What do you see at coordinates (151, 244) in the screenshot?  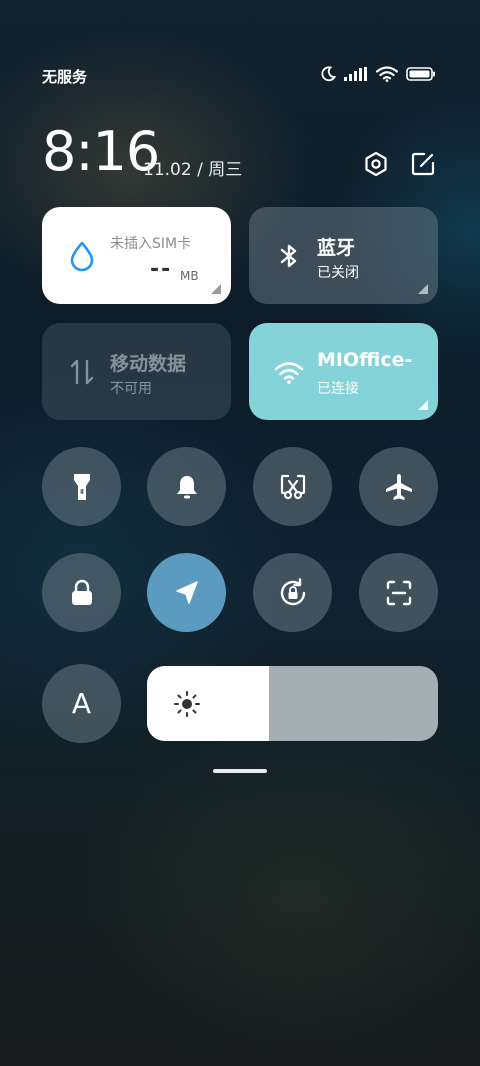 I see `sim-status-label: 未插入SIM卡` at bounding box center [151, 244].